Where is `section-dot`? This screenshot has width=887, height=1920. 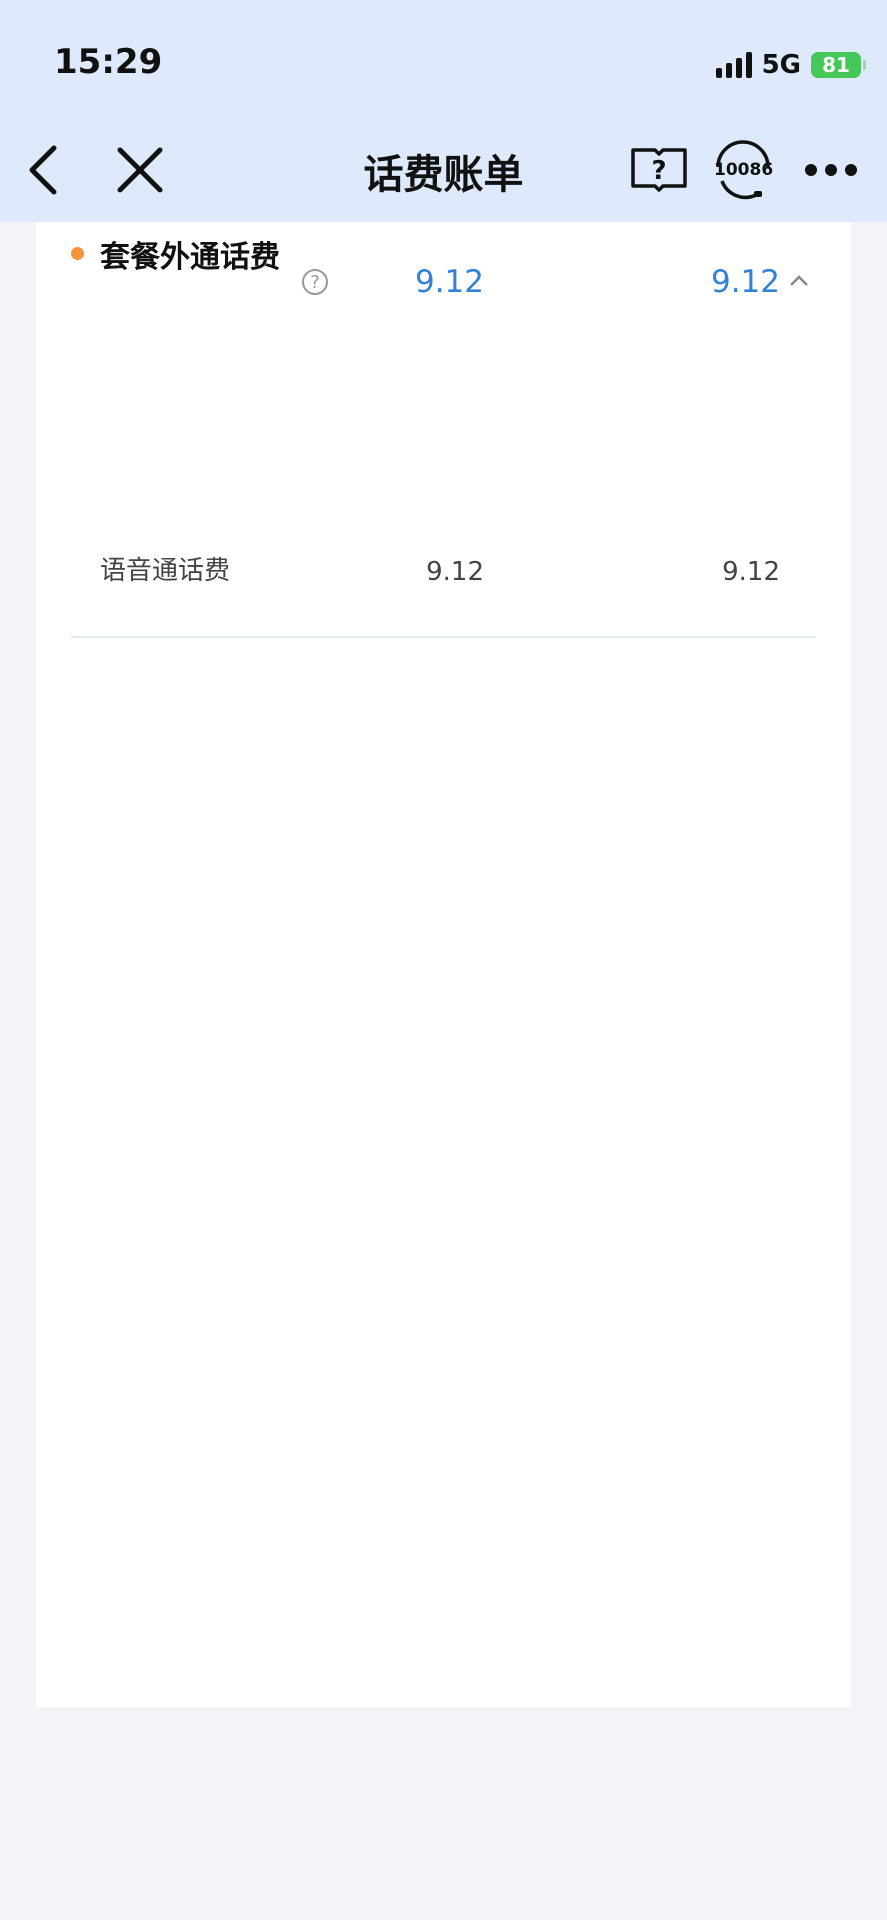
section-dot is located at coordinates (77, 253).